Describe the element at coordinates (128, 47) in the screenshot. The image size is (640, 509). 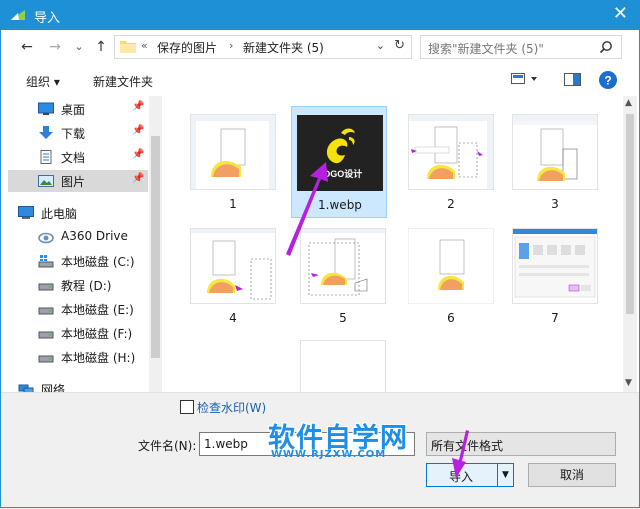
I see `folder-icon` at that location.